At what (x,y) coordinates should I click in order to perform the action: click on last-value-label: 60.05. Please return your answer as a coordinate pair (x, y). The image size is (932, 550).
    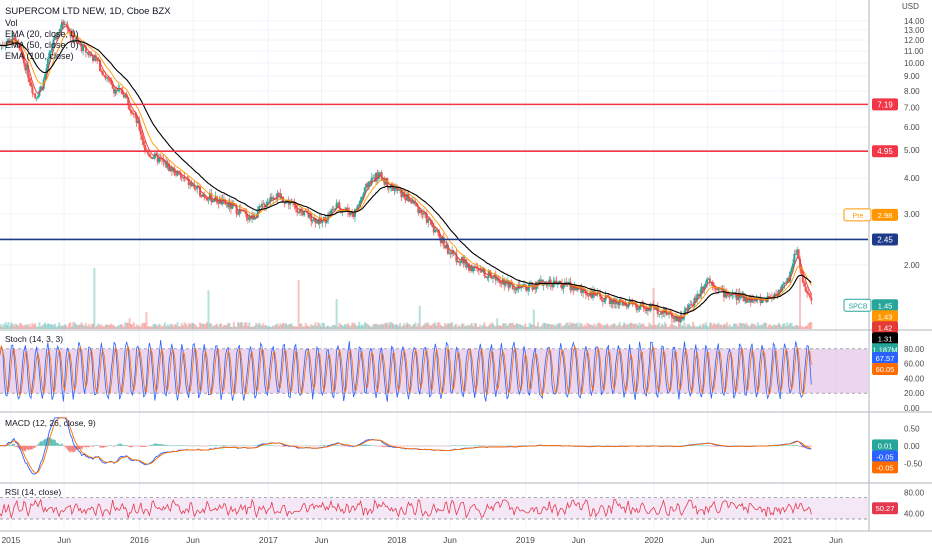
    Looking at the image, I should click on (885, 369).